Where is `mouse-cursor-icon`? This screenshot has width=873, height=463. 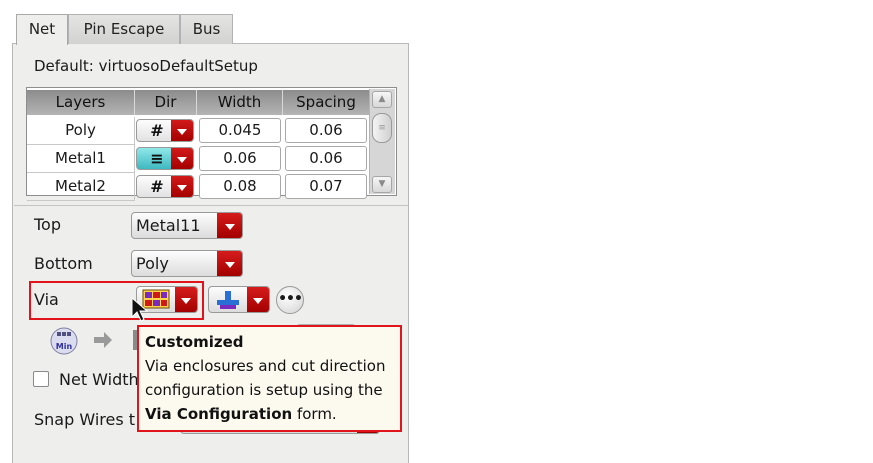
mouse-cursor-icon is located at coordinates (139, 309).